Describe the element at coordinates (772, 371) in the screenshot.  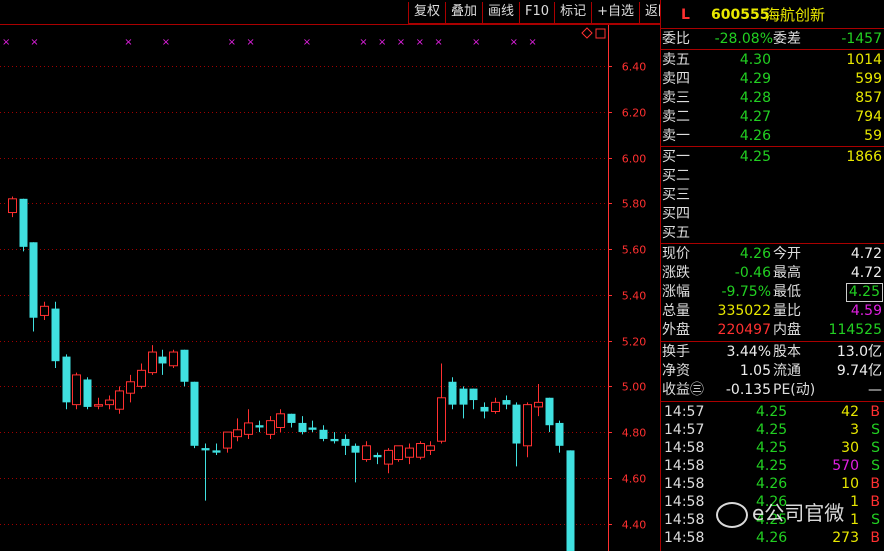
I see `fund-row-jingzi: 净资 1.05 流通 9.74亿` at that location.